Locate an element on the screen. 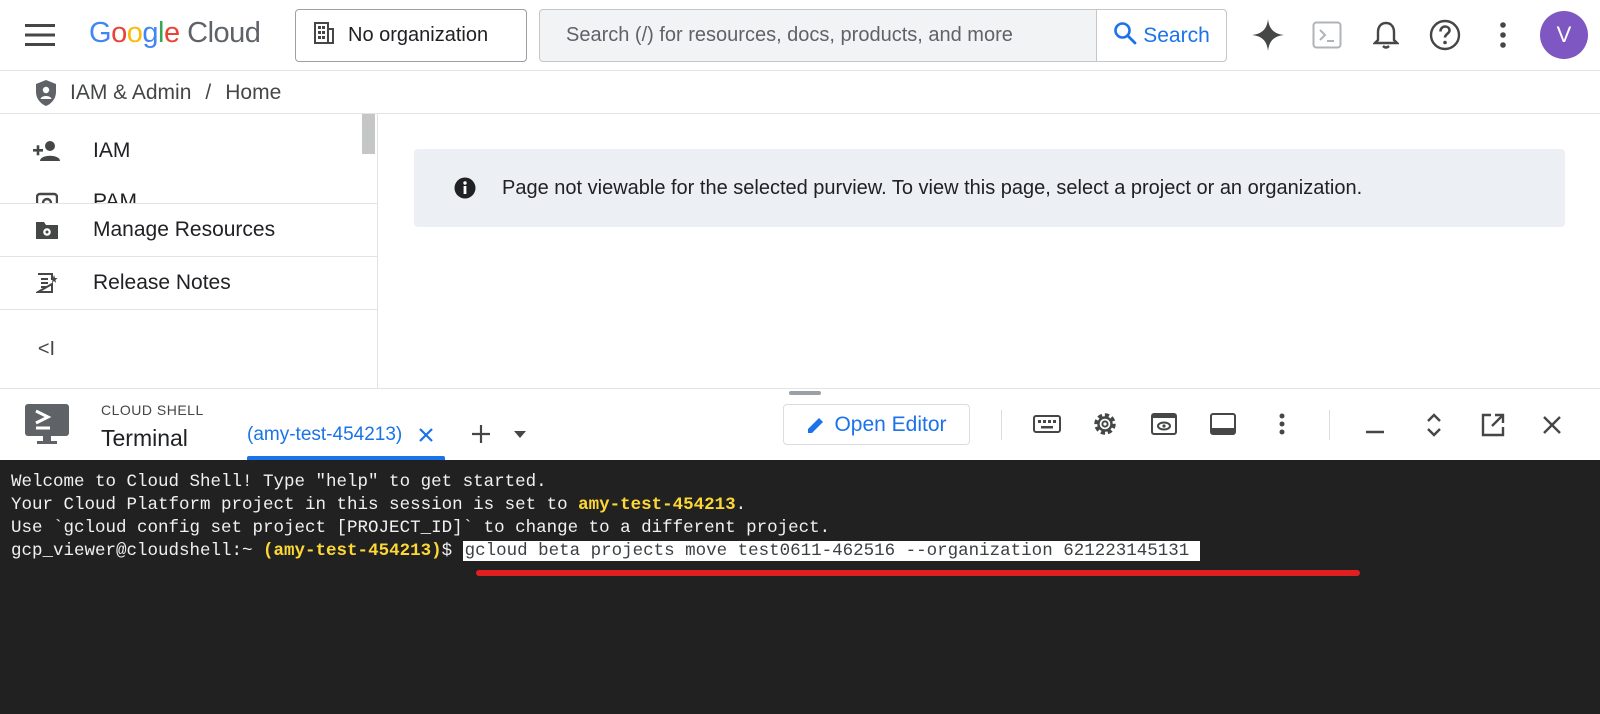 This screenshot has height=714, width=1600. gemini-sparkle-icon is located at coordinates (1268, 35).